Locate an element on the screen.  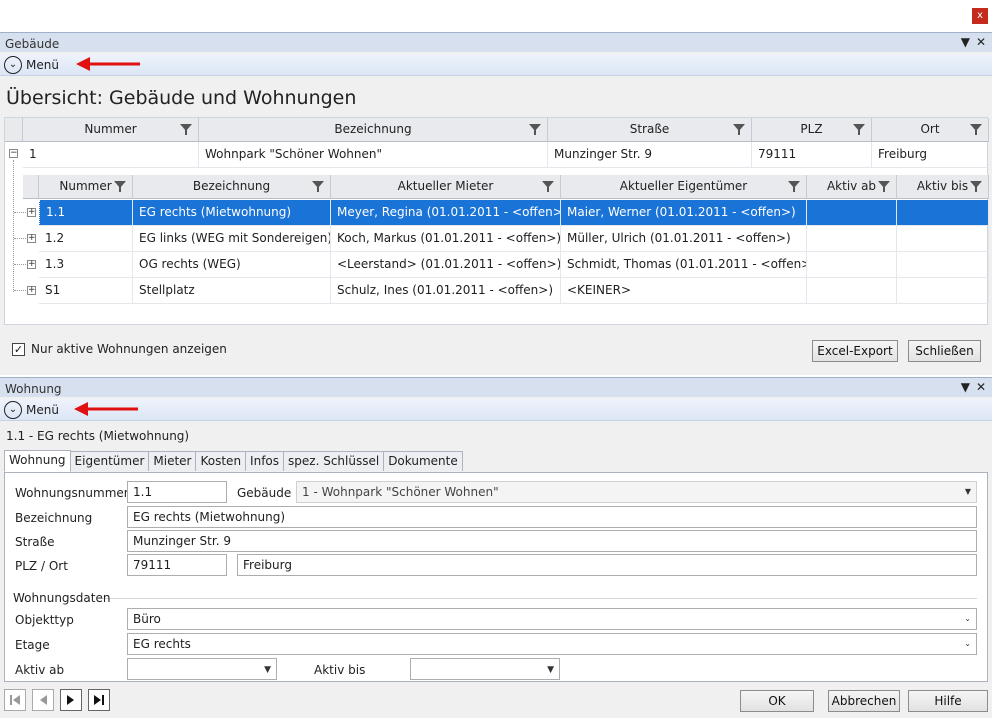
column-header-ort: Ort is located at coordinates (930, 130).